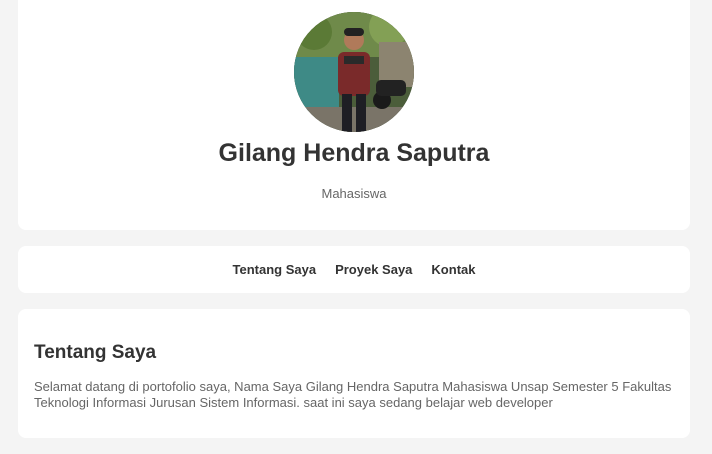 Image resolution: width=712 pixels, height=454 pixels. I want to click on avatar, so click(354, 72).